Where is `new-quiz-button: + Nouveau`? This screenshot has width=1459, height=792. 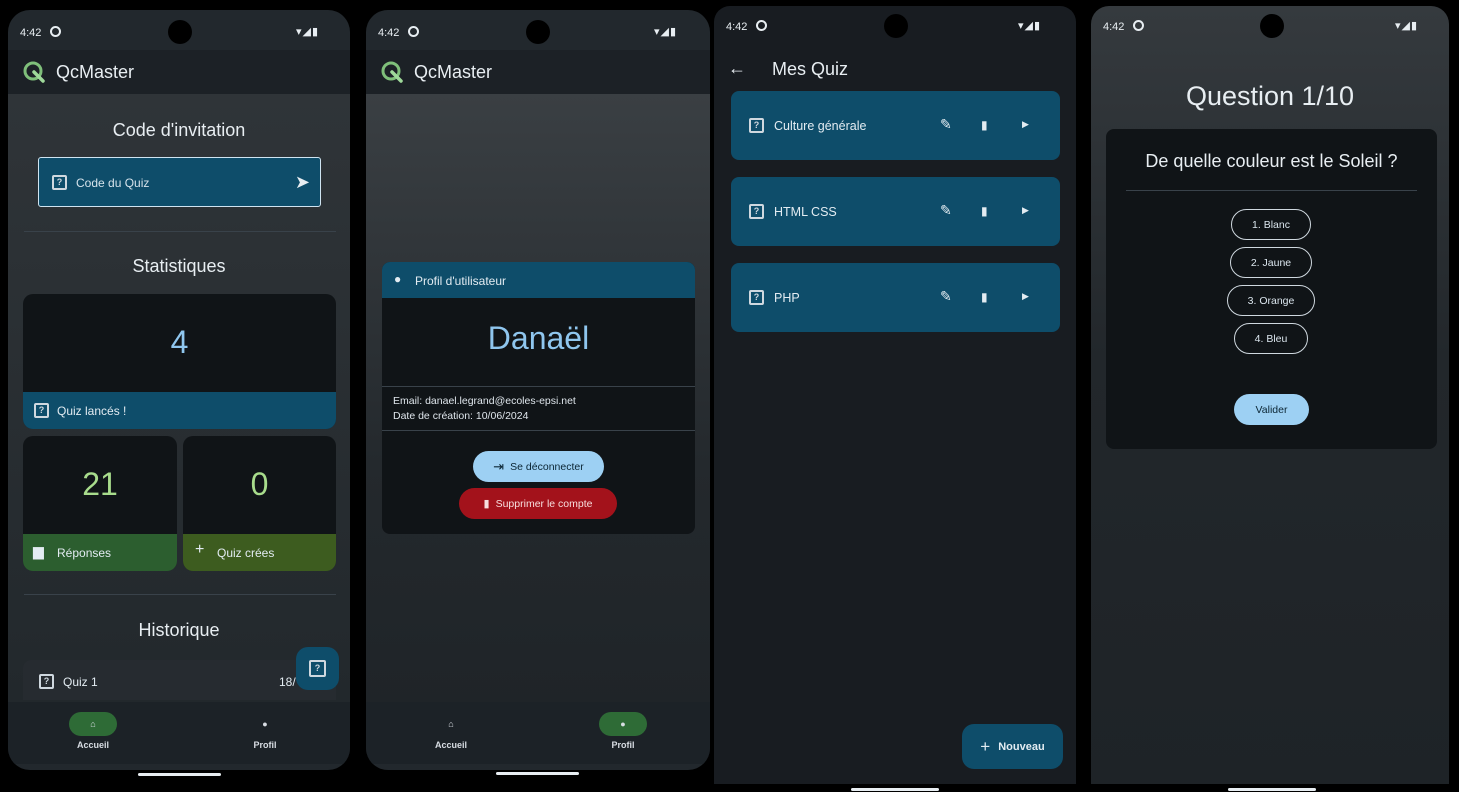
new-quiz-button: + Nouveau is located at coordinates (1012, 746).